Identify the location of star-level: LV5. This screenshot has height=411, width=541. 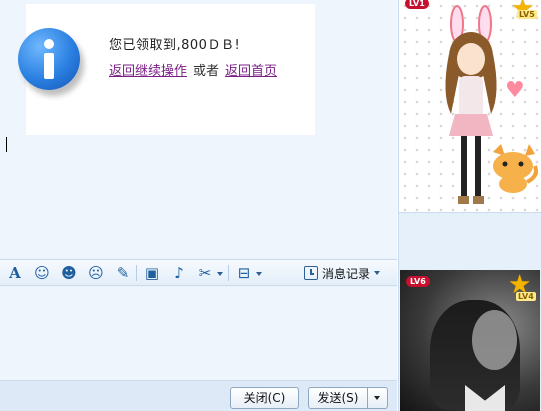
(527, 14).